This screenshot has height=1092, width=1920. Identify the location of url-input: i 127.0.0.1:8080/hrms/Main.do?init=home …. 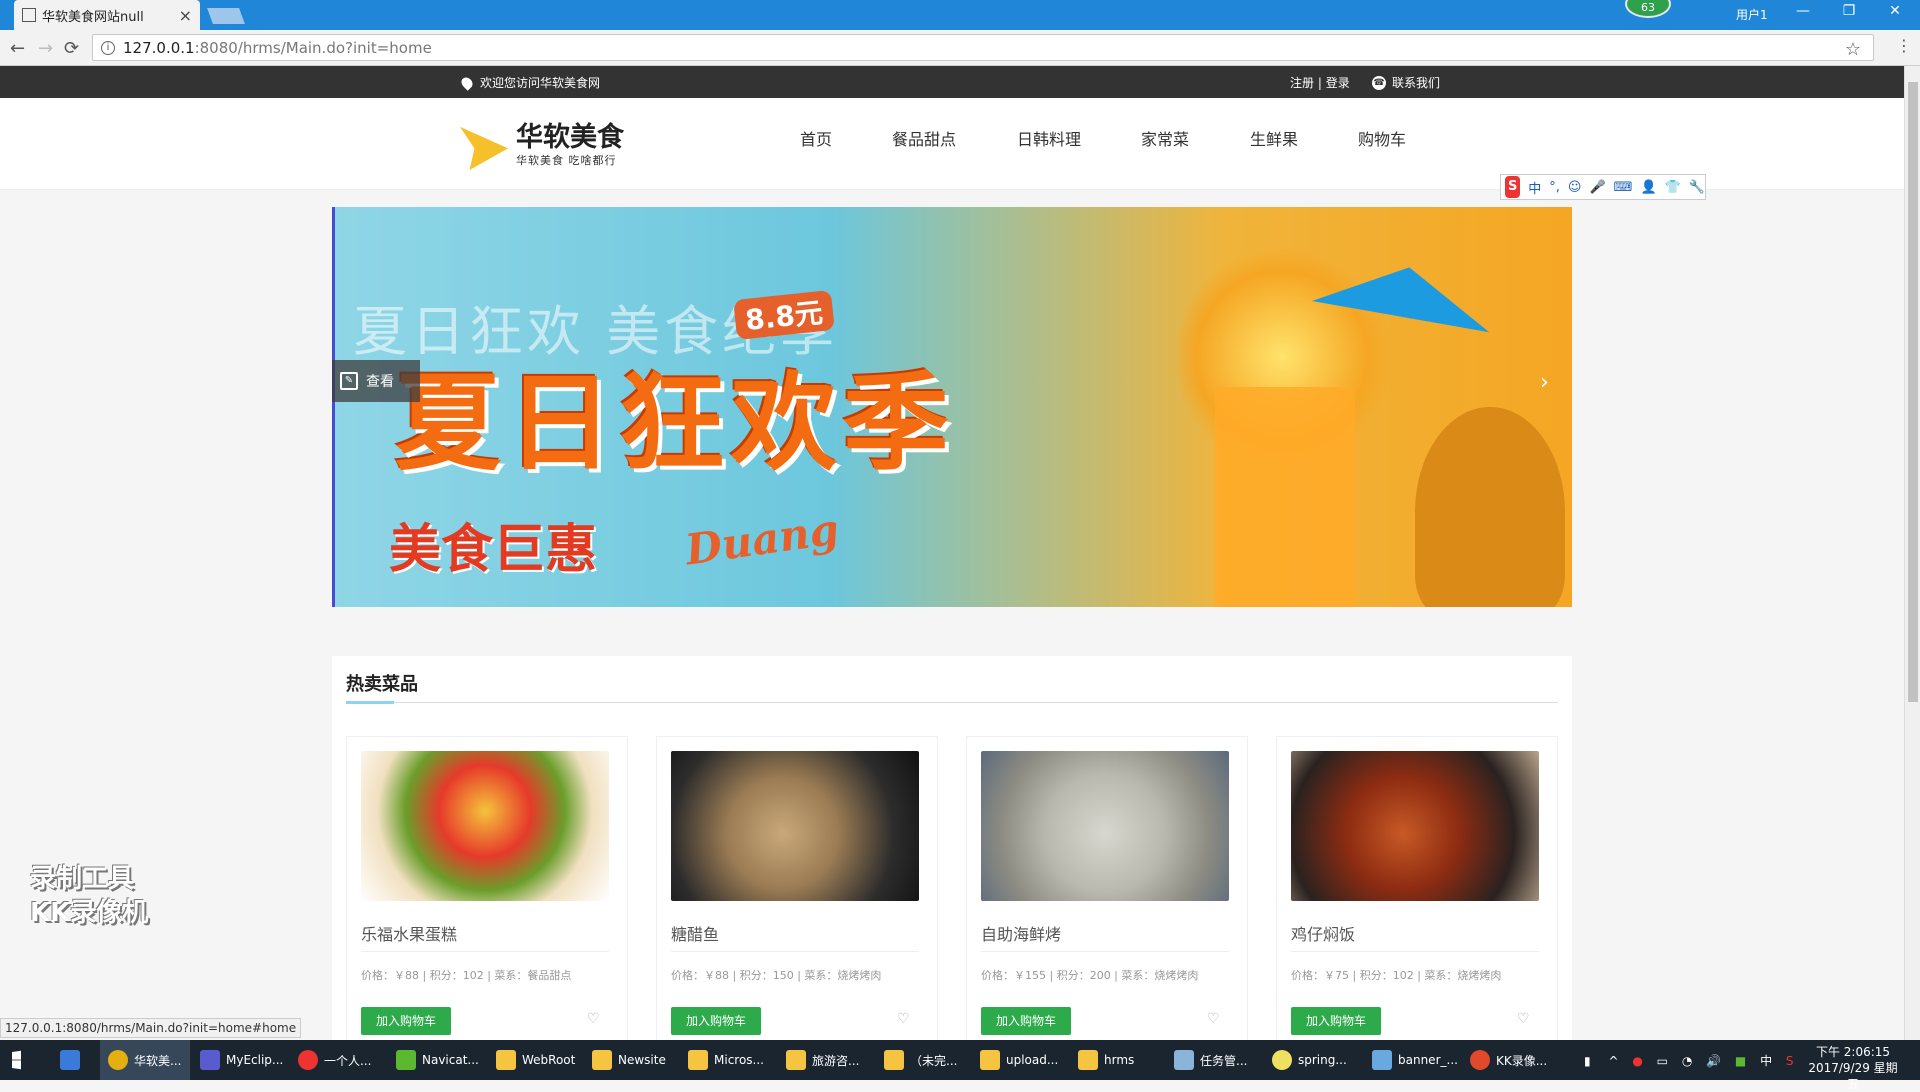
(983, 47).